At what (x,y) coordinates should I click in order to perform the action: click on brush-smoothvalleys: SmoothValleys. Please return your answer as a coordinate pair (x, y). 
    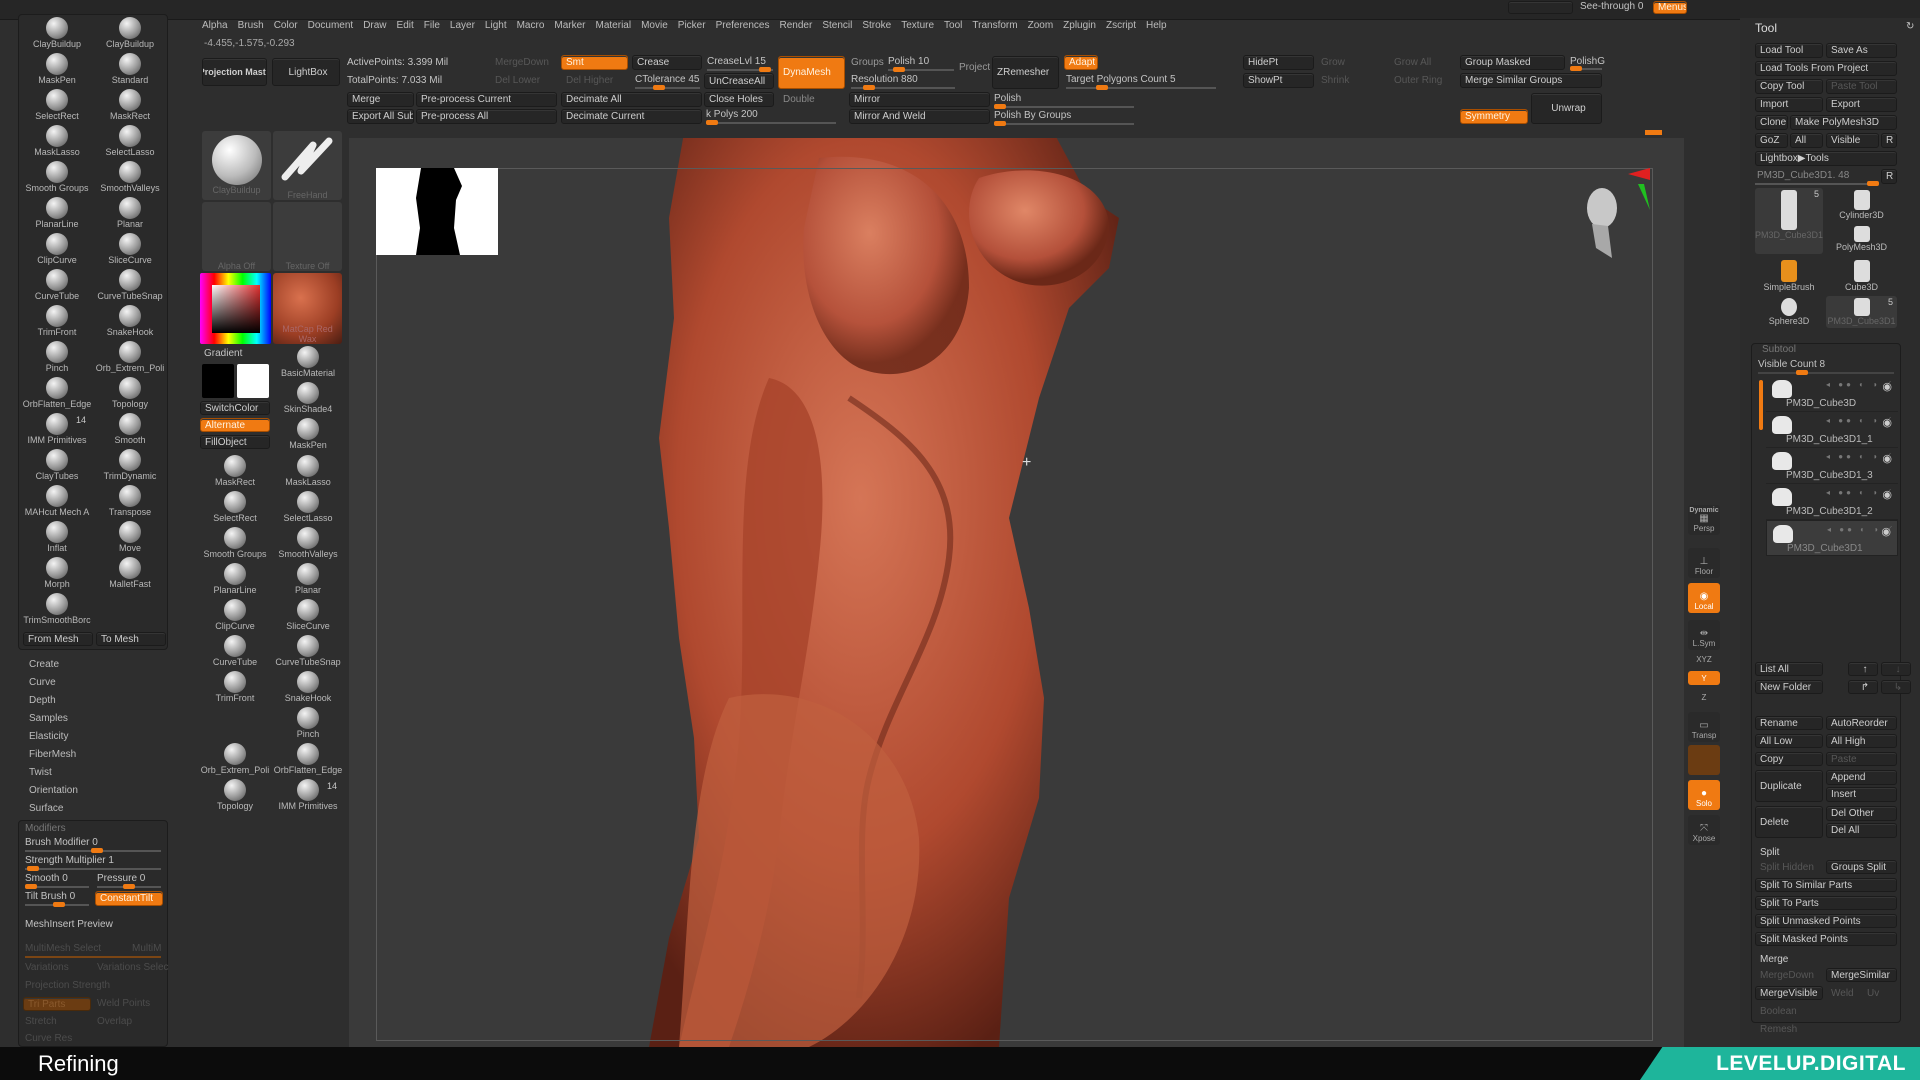
    Looking at the image, I should click on (130, 179).